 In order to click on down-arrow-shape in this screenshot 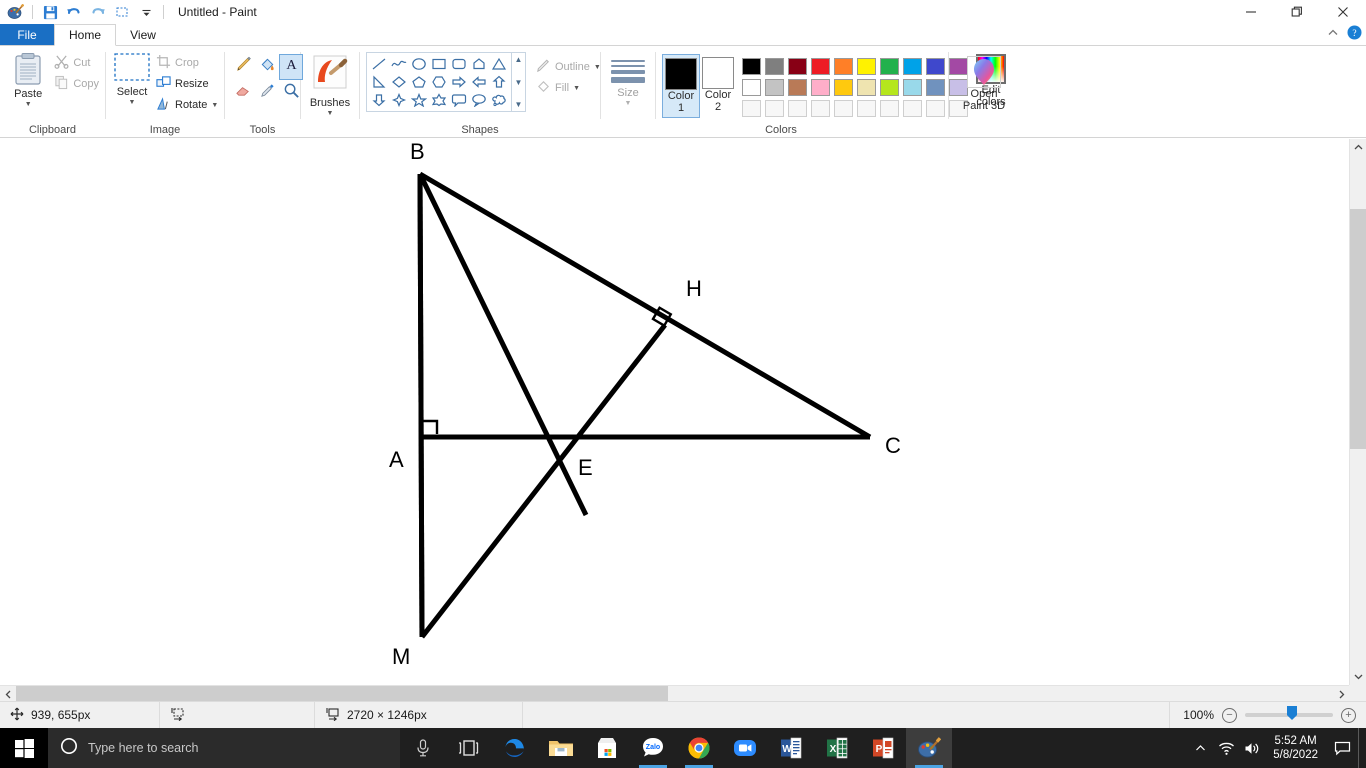, I will do `click(379, 100)`.